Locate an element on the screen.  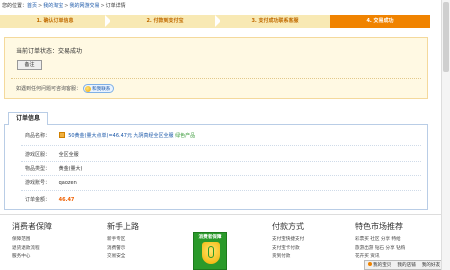
footer-col-consumer-protection: 消费者保障 保障范围 退货退款流程 服务中心 is located at coordinates (32, 241).